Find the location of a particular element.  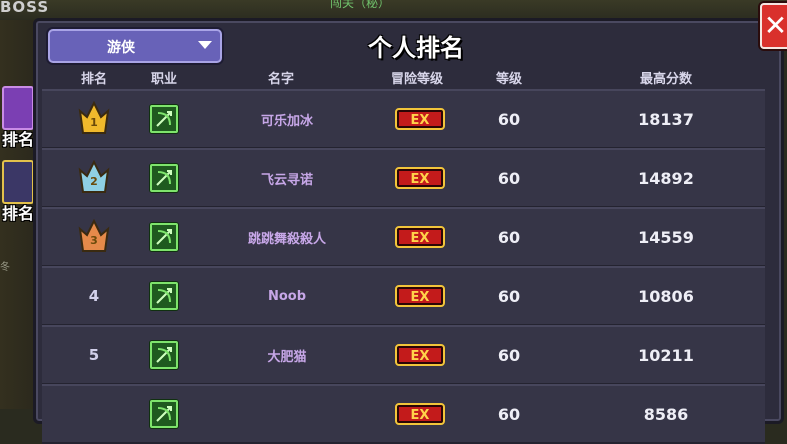

page-title: 个人排名 is located at coordinates (416, 48).